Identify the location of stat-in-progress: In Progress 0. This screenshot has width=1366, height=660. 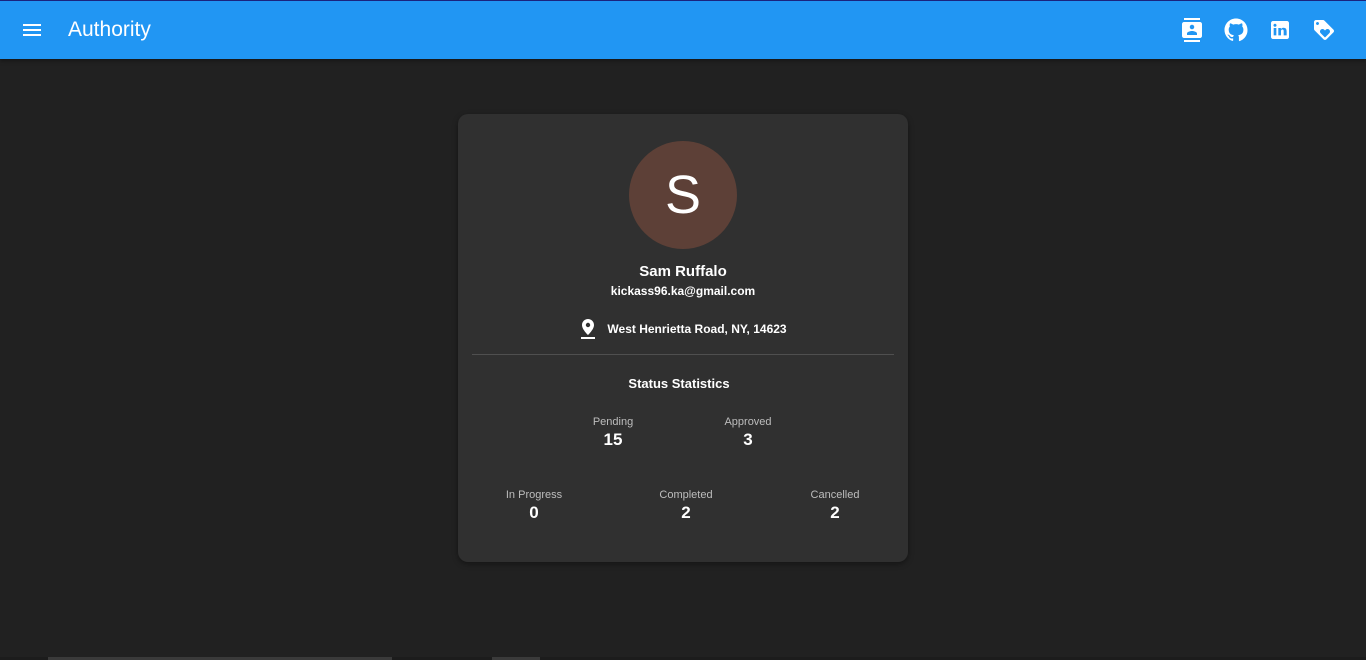
(534, 506).